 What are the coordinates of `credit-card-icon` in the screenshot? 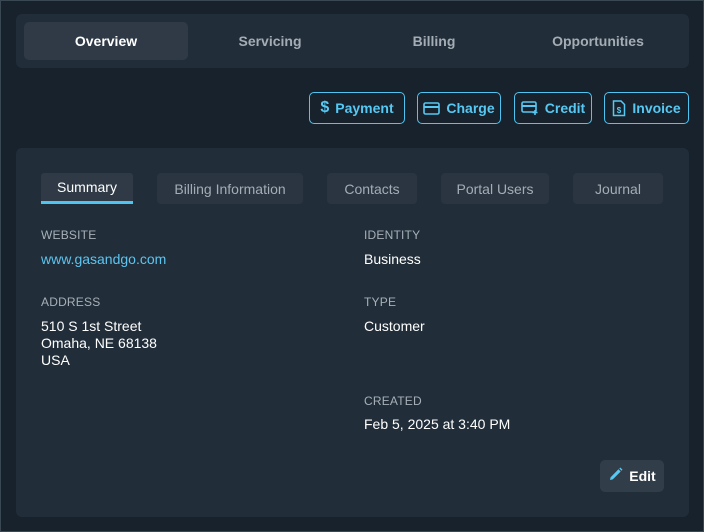 It's located at (432, 108).